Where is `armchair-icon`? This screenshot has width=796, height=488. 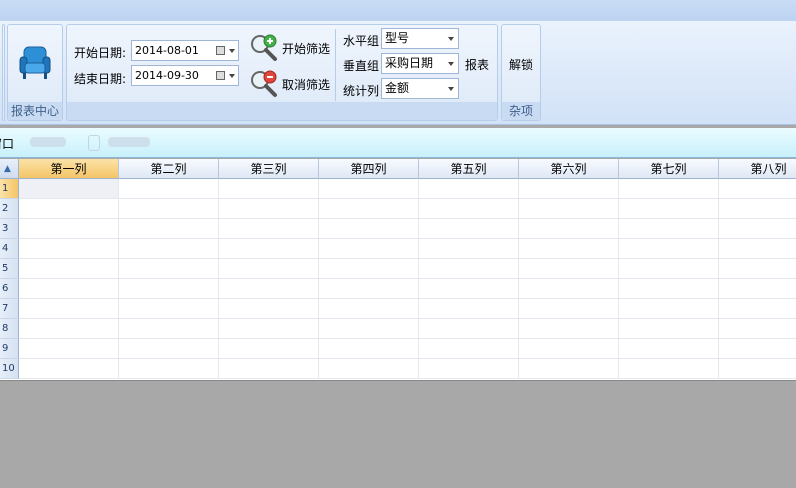
armchair-icon is located at coordinates (35, 63).